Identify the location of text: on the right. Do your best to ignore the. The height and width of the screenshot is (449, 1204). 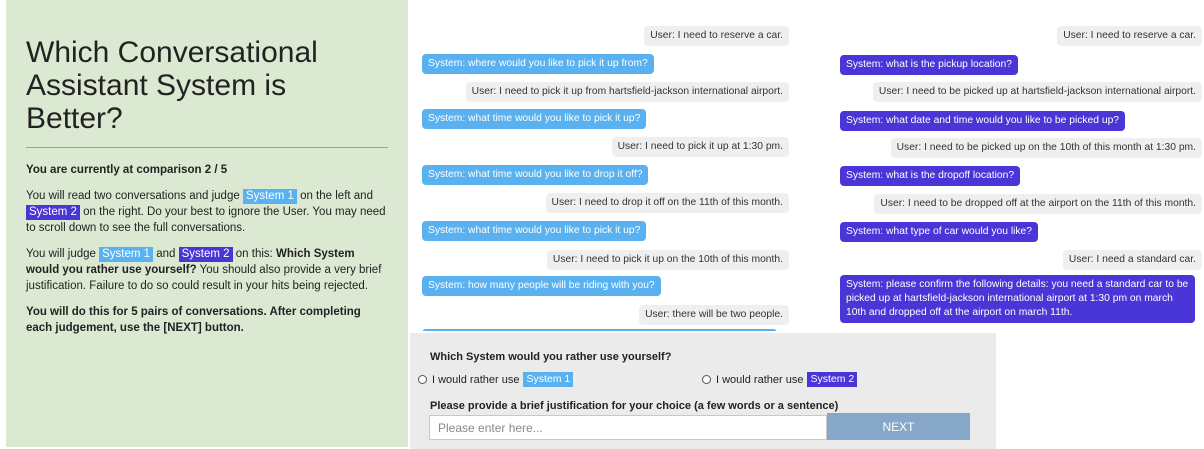
(181, 212).